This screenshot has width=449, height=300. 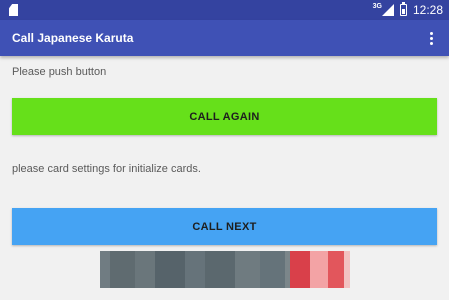 I want to click on status-clock: 12:28, so click(x=427, y=10).